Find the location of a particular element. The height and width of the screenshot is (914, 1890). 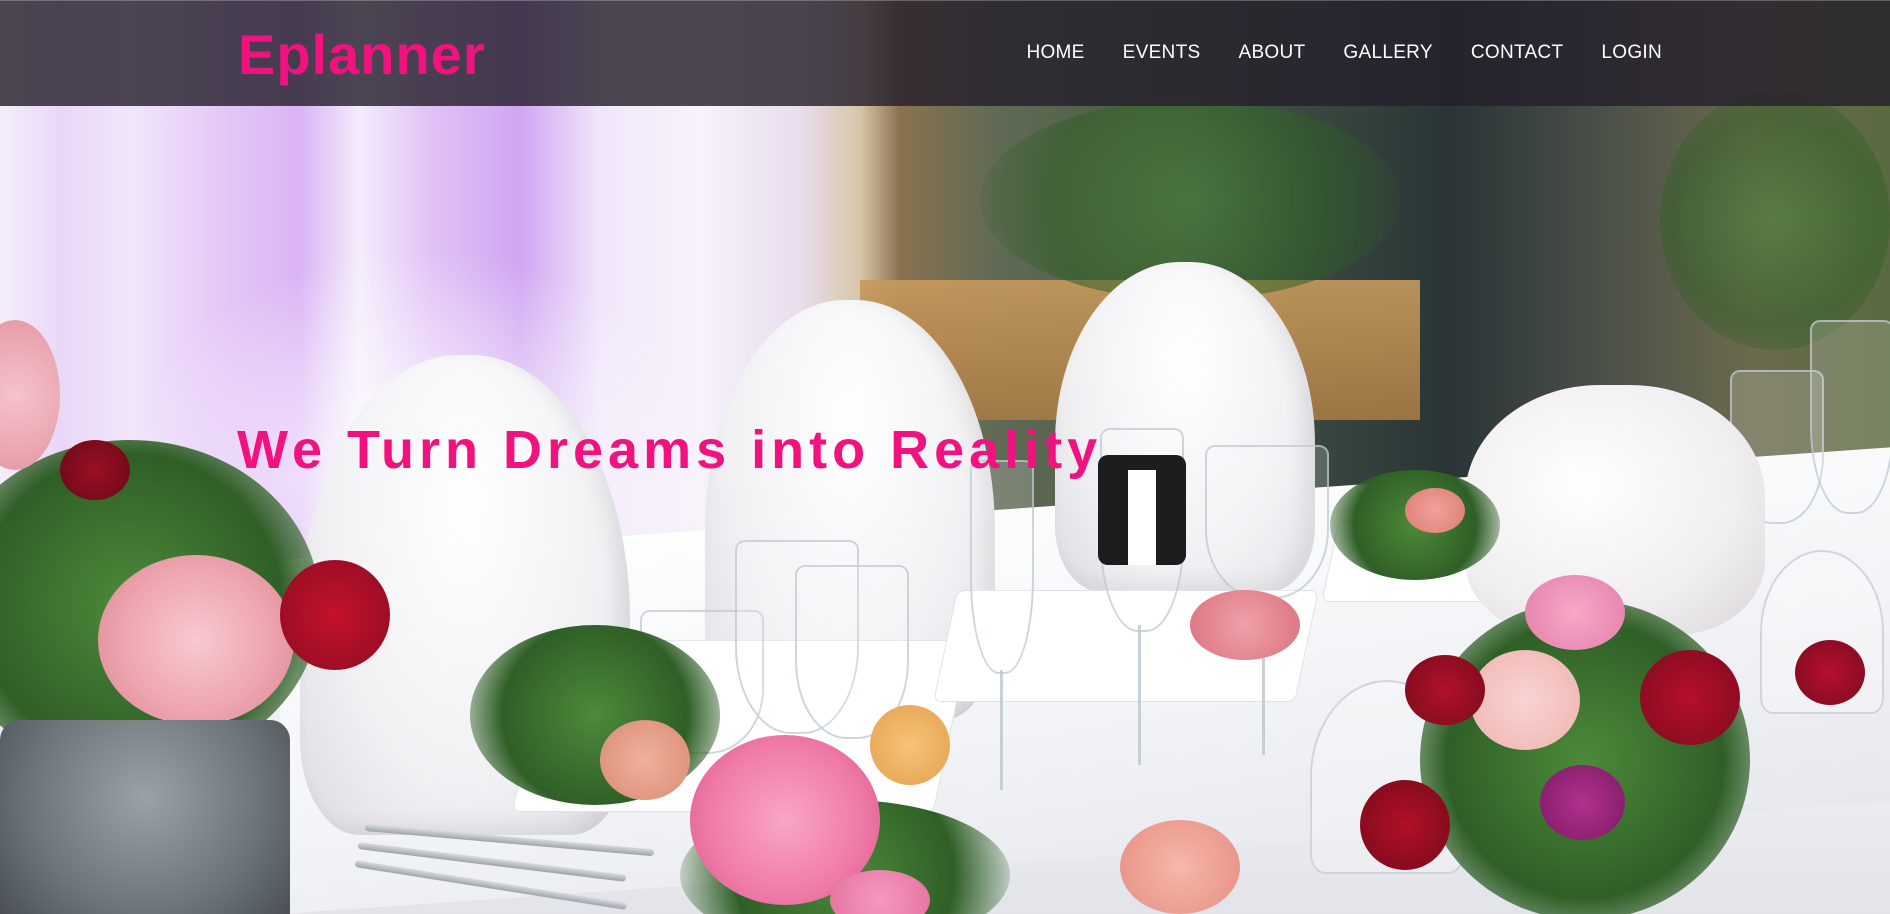

flower-vase is located at coordinates (145, 817).